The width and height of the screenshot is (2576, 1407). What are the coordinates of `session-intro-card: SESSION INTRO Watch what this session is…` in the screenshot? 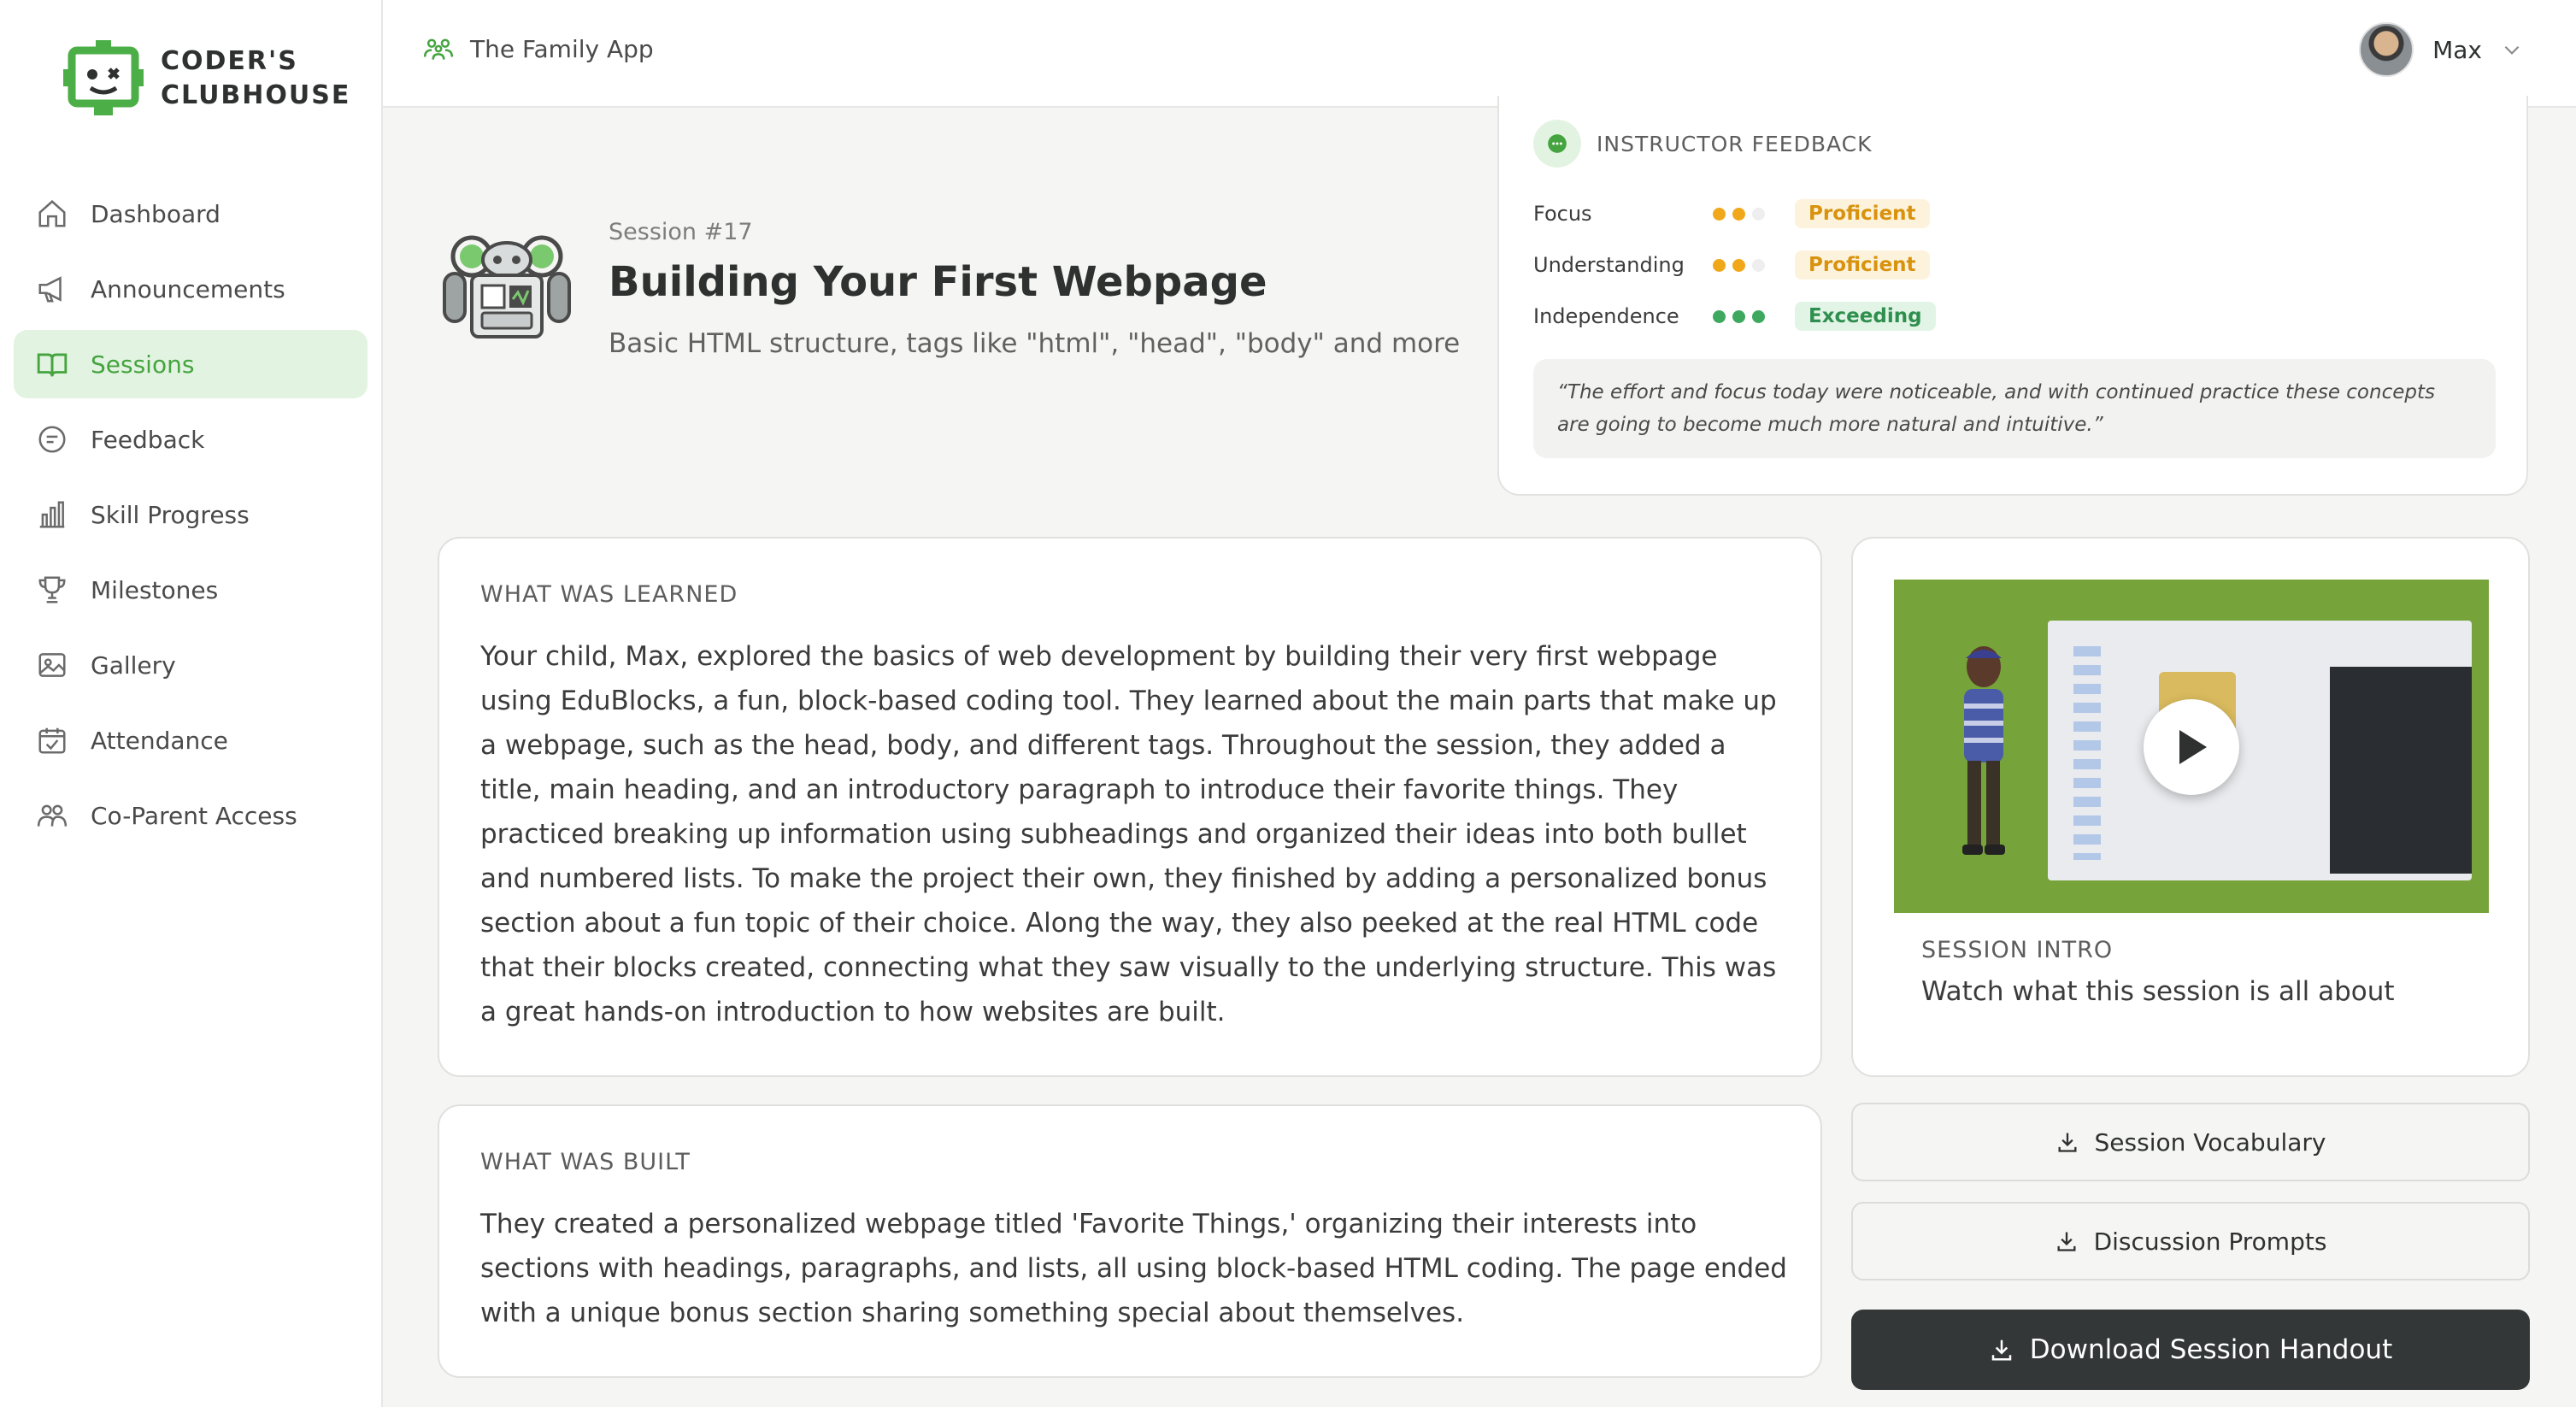 It's located at (2190, 807).